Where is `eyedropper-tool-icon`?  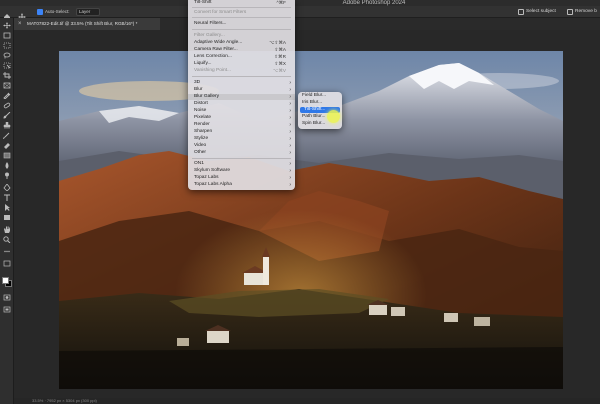 eyedropper-tool-icon is located at coordinates (7, 95).